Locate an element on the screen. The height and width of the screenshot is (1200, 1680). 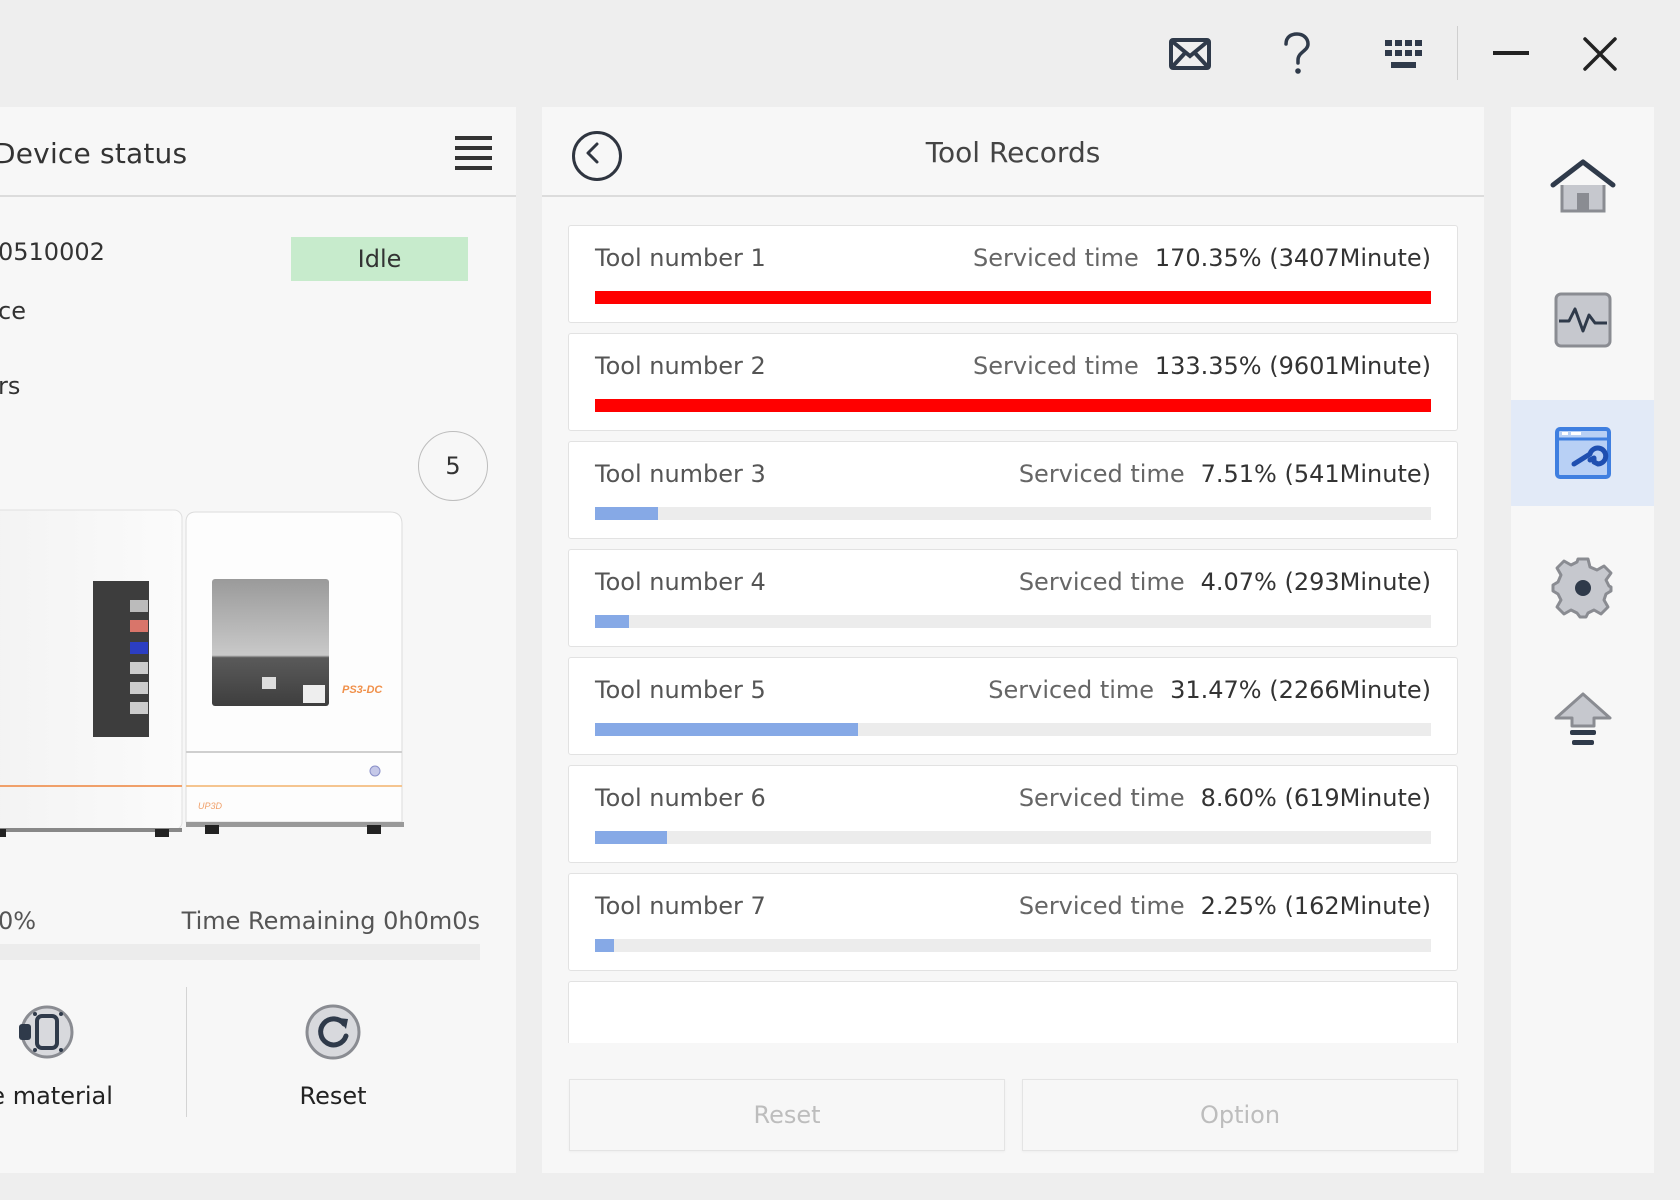
serviced-time: Serviced time 31.47% (2266Minute) is located at coordinates (1209, 690).